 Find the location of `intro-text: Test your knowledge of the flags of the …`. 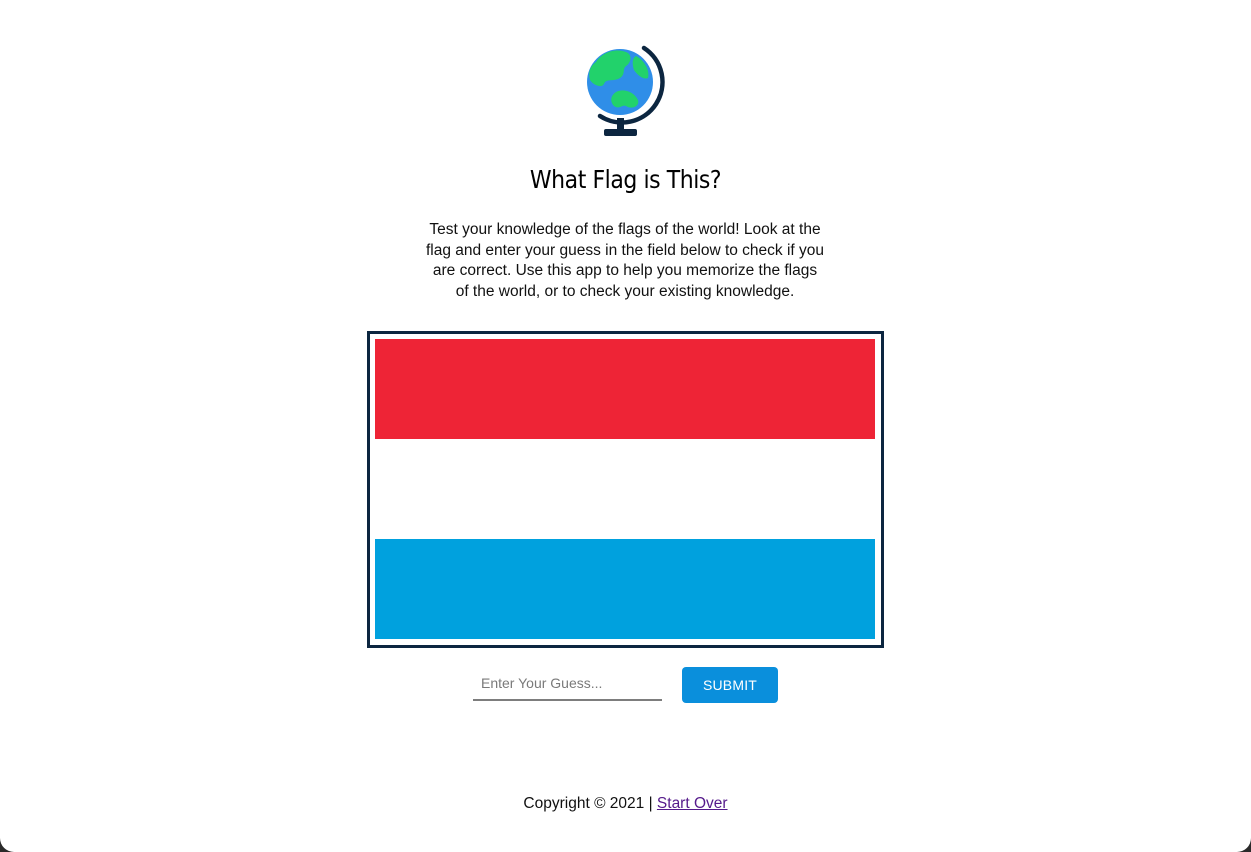

intro-text: Test your knowledge of the flags of the … is located at coordinates (625, 261).